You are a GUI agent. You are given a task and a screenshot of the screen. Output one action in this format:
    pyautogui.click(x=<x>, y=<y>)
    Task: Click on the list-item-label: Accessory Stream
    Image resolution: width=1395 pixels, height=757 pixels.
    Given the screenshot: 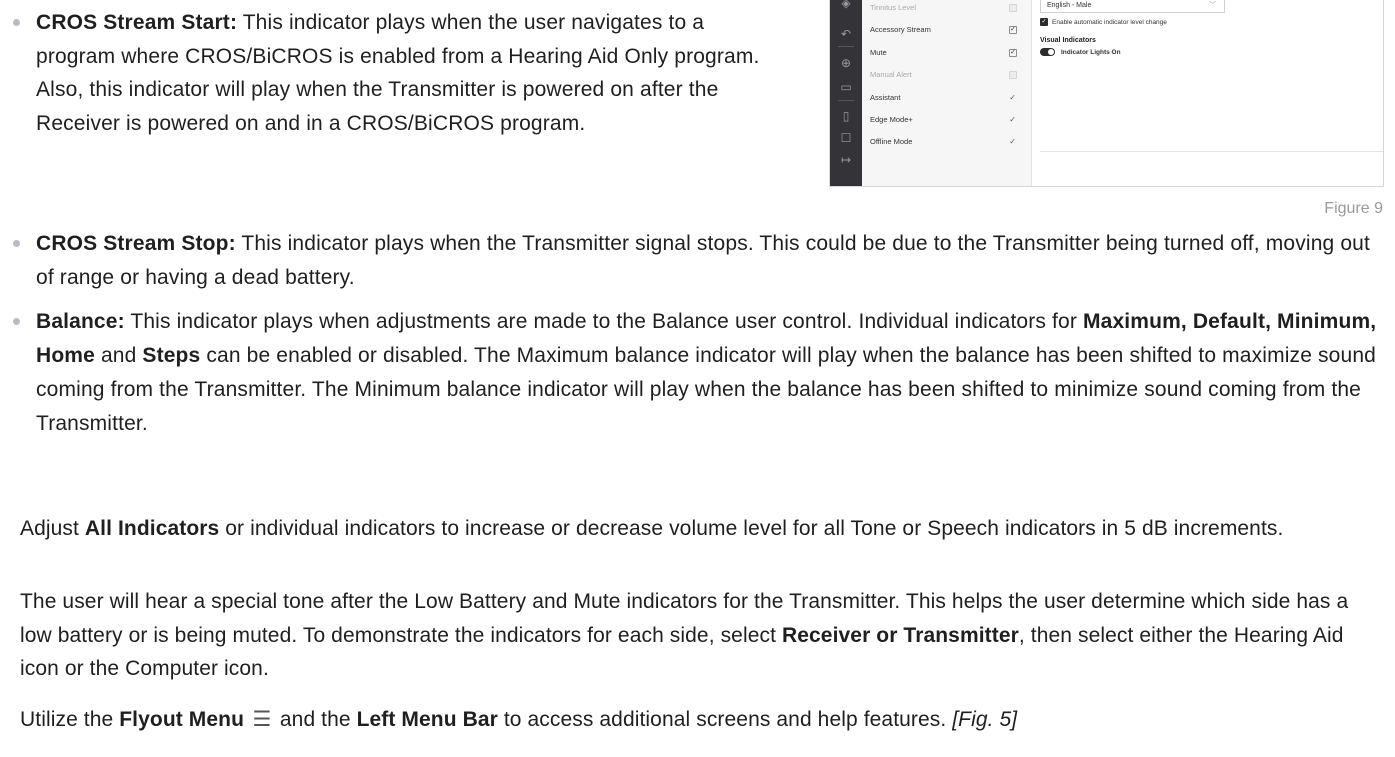 What is the action you would take?
    pyautogui.click(x=900, y=30)
    